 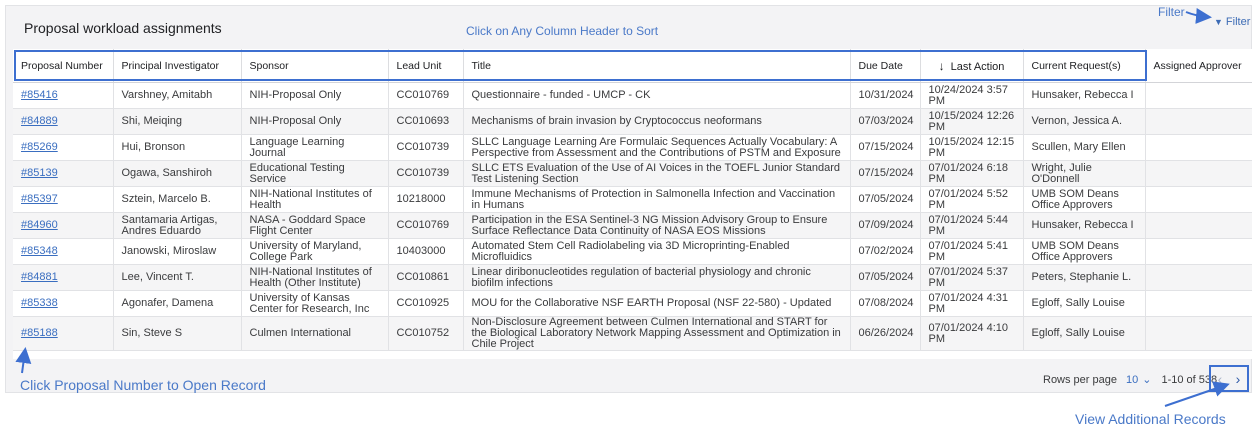 What do you see at coordinates (972, 121) in the screenshot?
I see `cell-last-action: 10/15/2024 12:26 PM` at bounding box center [972, 121].